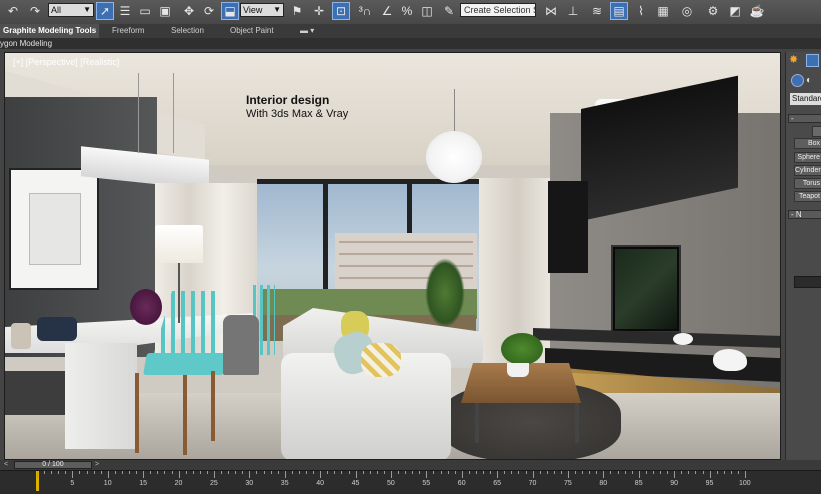  I want to click on pivot-icon: ⚑, so click(297, 11).